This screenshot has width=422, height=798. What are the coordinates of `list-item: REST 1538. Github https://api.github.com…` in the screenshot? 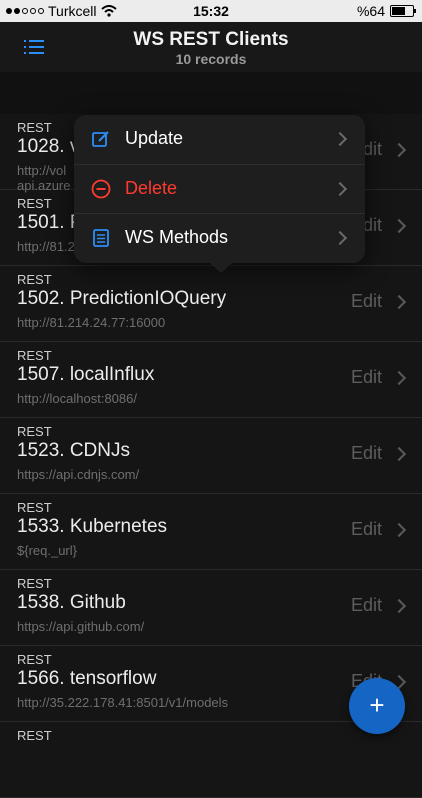 It's located at (211, 608).